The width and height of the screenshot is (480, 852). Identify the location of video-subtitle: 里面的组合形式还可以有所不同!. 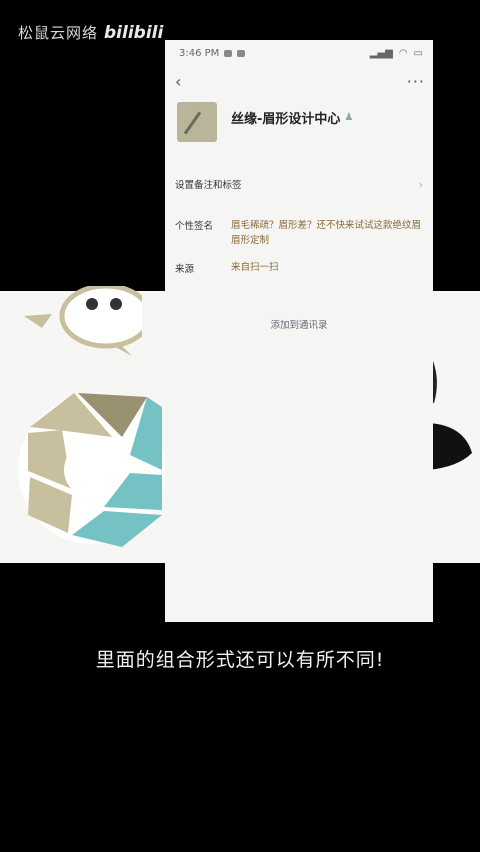
(240, 660).